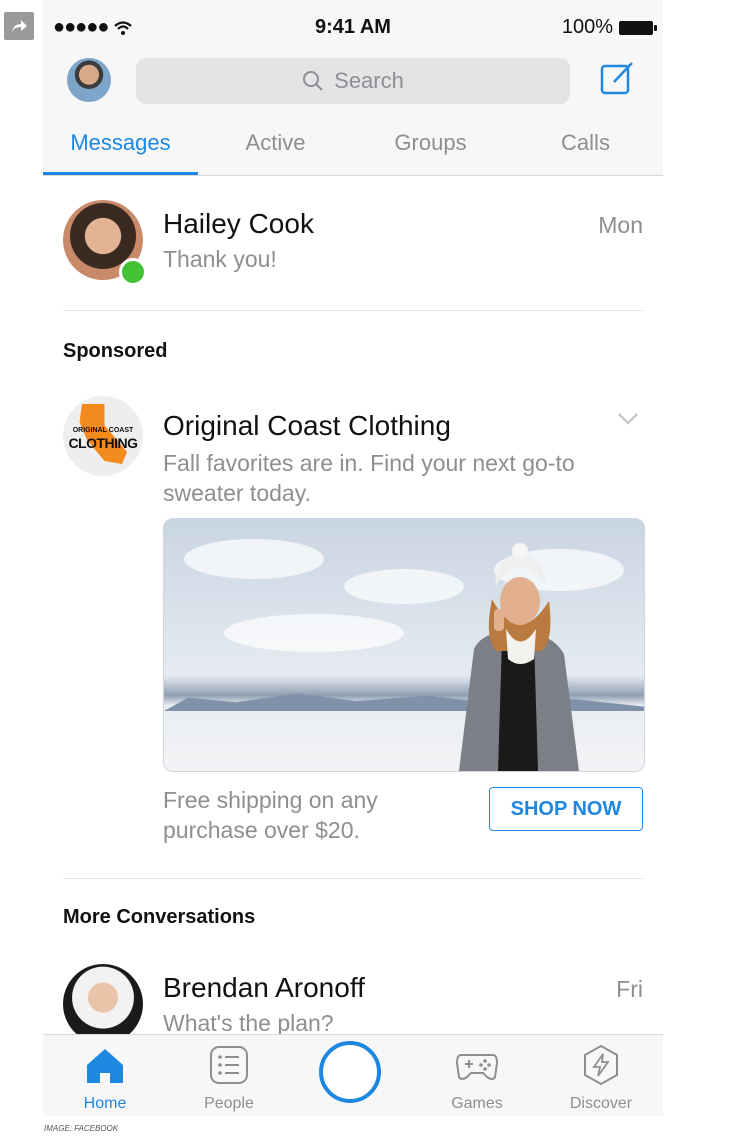  I want to click on image-credit: IMAGE: FACEBOOK, so click(81, 1128).